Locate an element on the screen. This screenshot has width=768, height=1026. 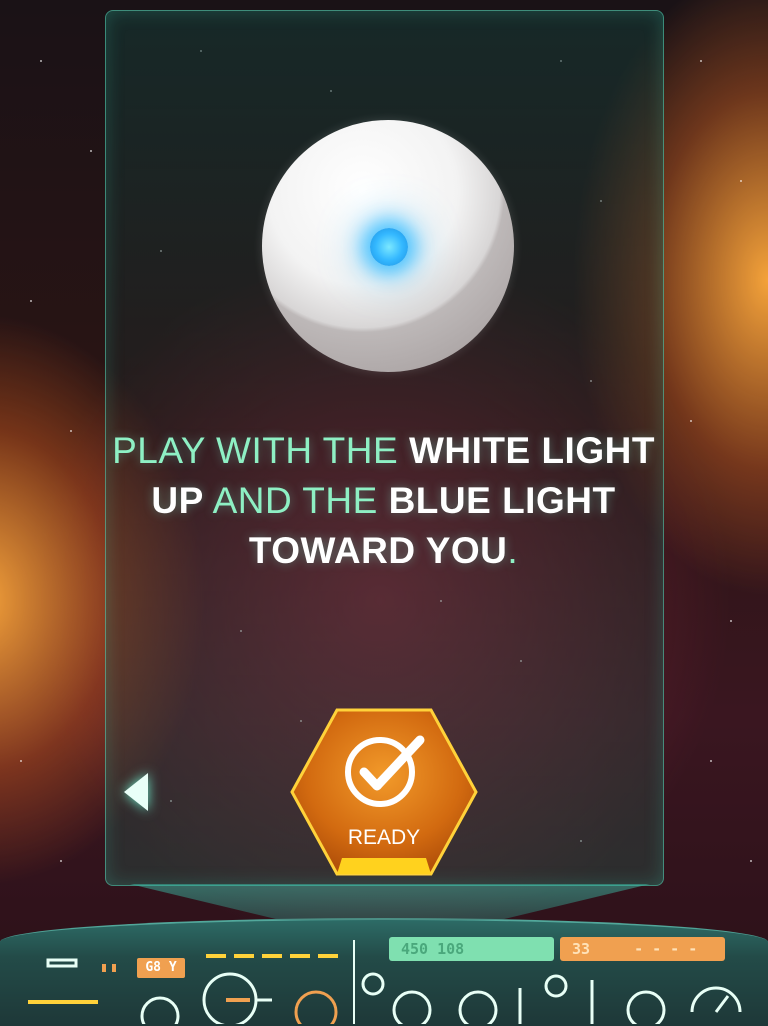
instruction-highlight: BLUE LIGHT is located at coordinates (502, 500).